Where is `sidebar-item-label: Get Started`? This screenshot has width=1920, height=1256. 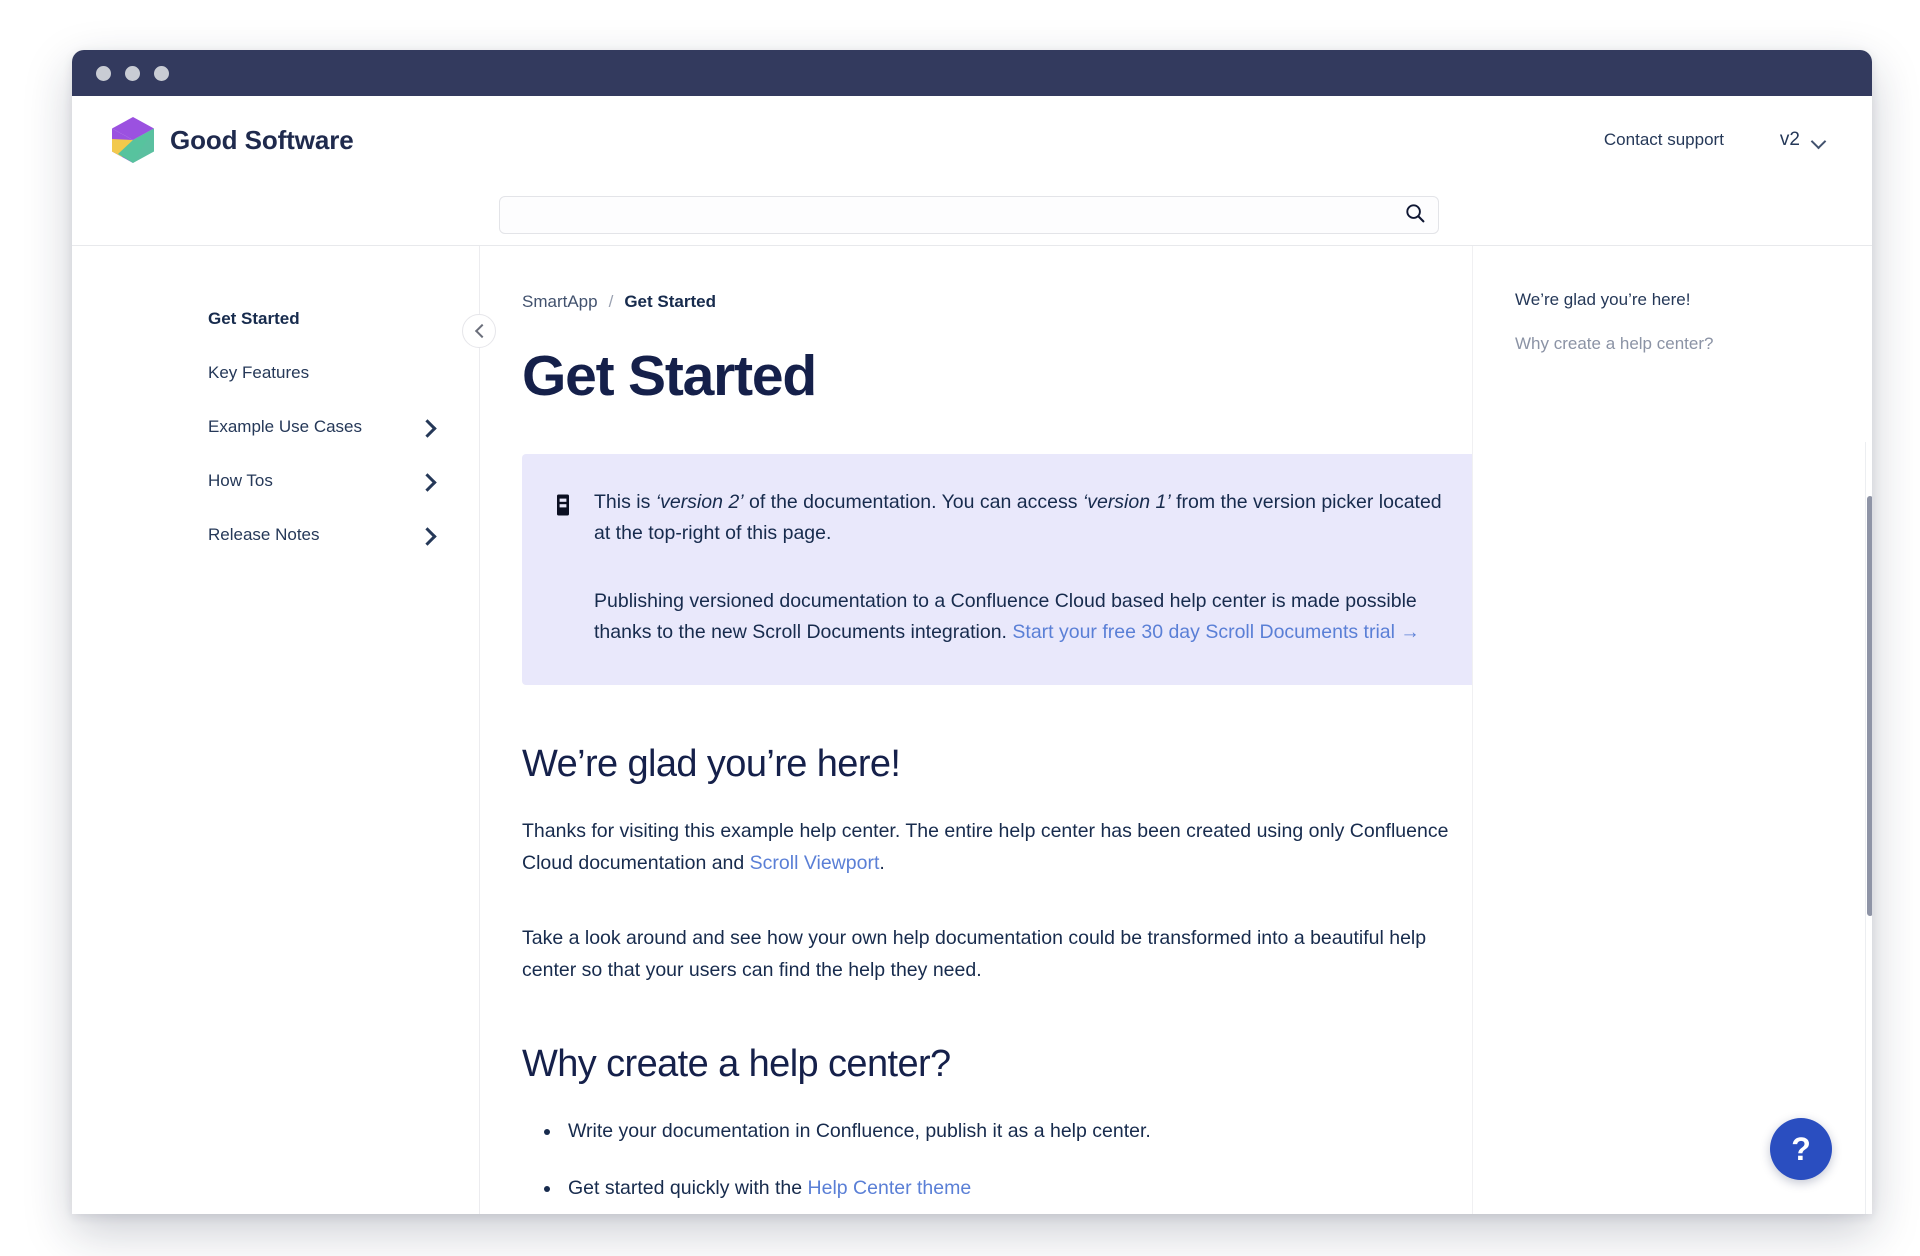
sidebar-item-label: Get Started is located at coordinates (254, 318).